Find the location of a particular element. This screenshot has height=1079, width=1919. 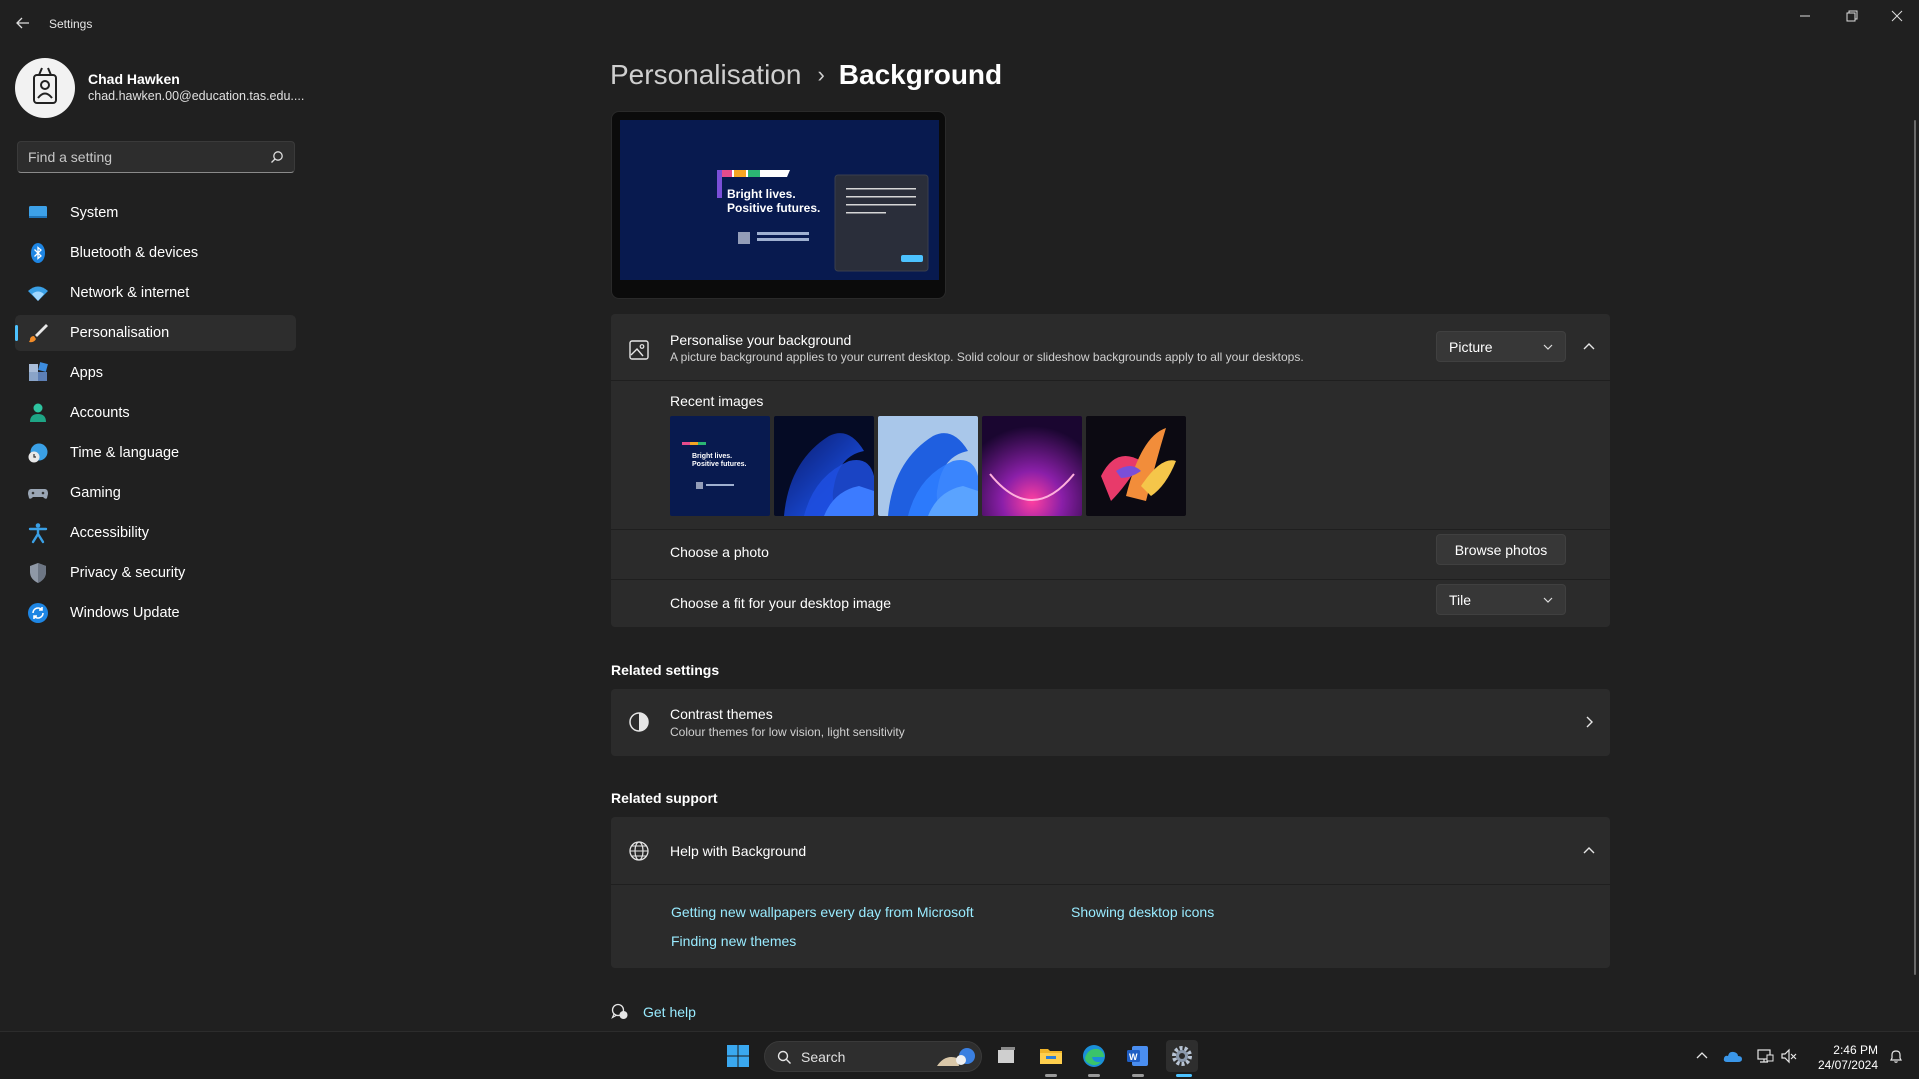

settings-search-box is located at coordinates (156, 157).